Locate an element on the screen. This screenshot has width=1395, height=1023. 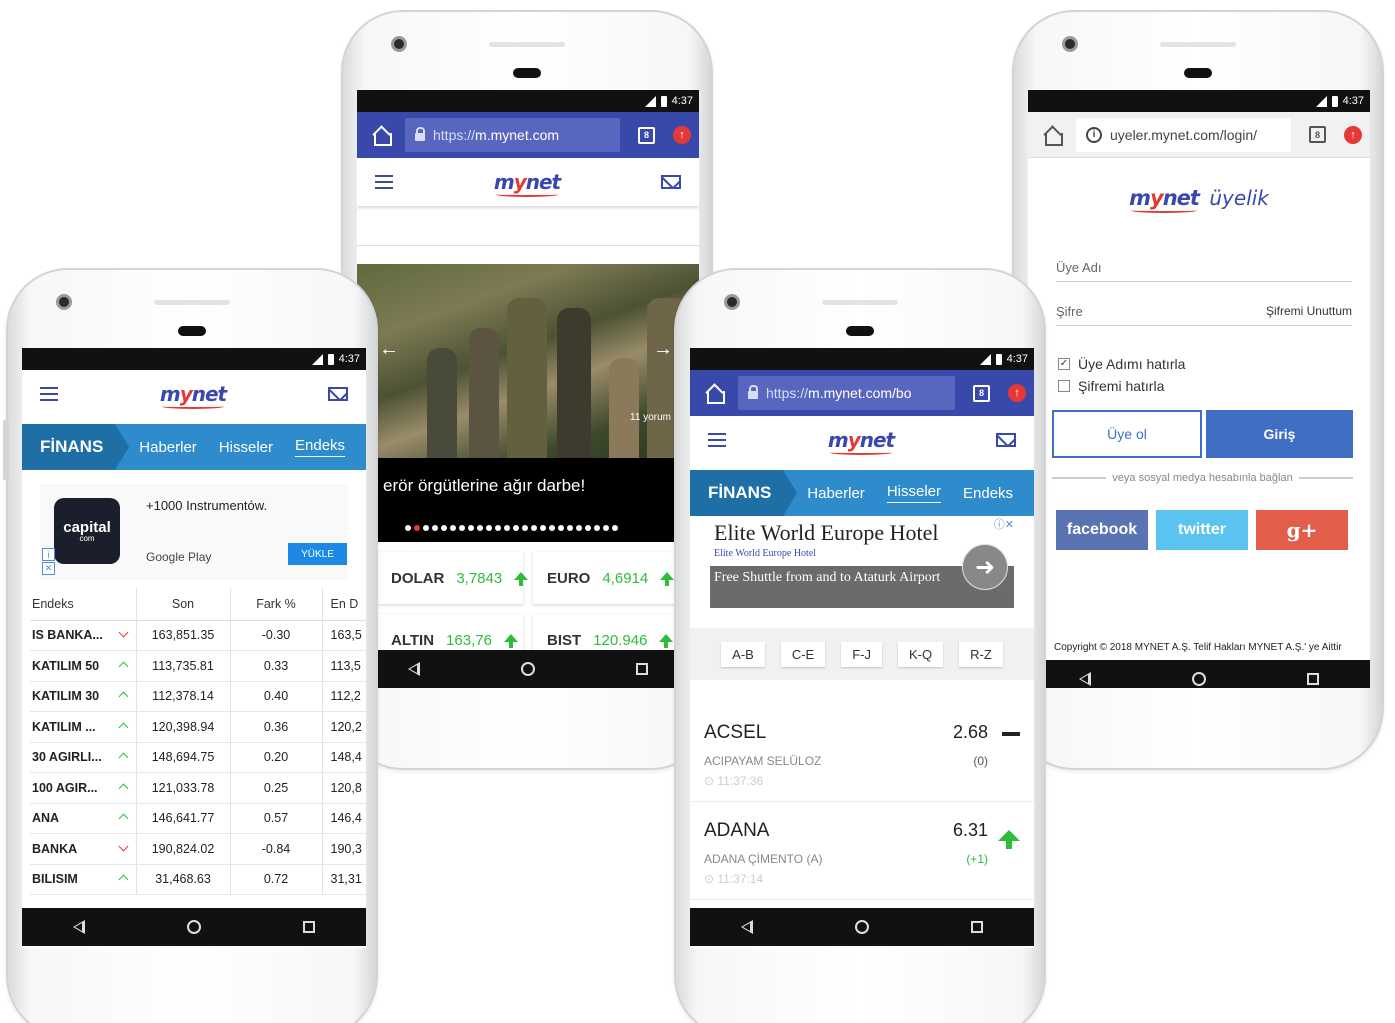
sensor is located at coordinates (860, 331).